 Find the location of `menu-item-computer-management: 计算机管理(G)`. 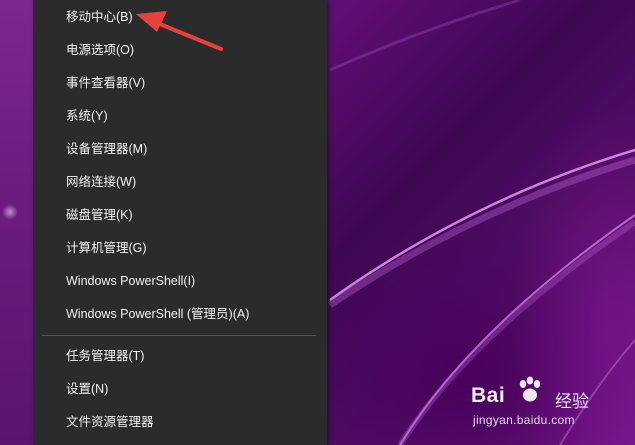

menu-item-computer-management: 计算机管理(G) is located at coordinates (180, 248).